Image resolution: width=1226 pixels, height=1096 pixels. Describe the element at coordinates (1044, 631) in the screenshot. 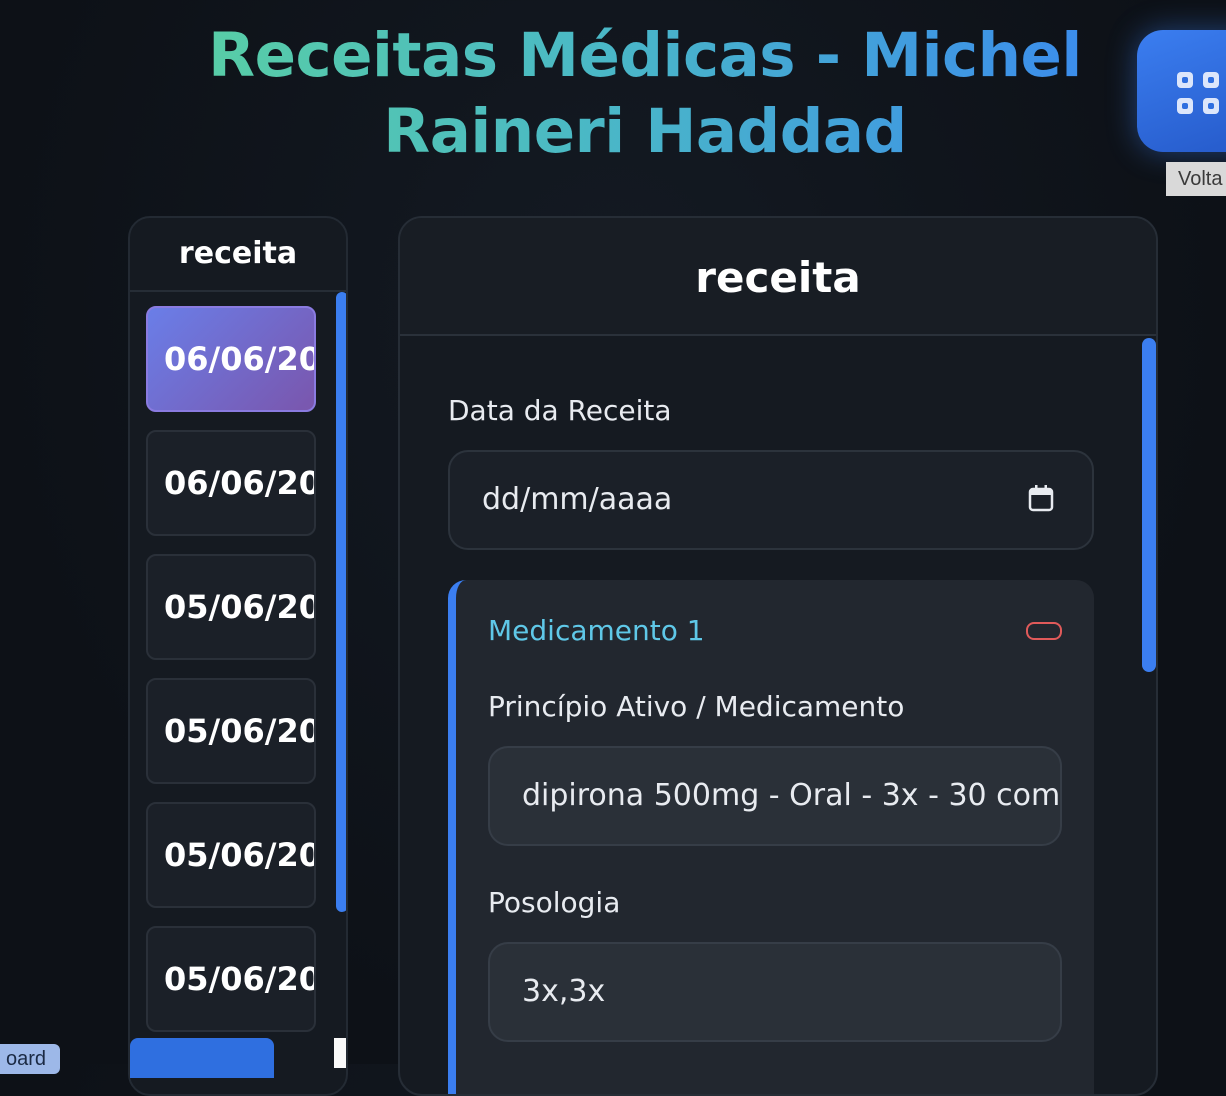

I see `remove-medication-button` at that location.